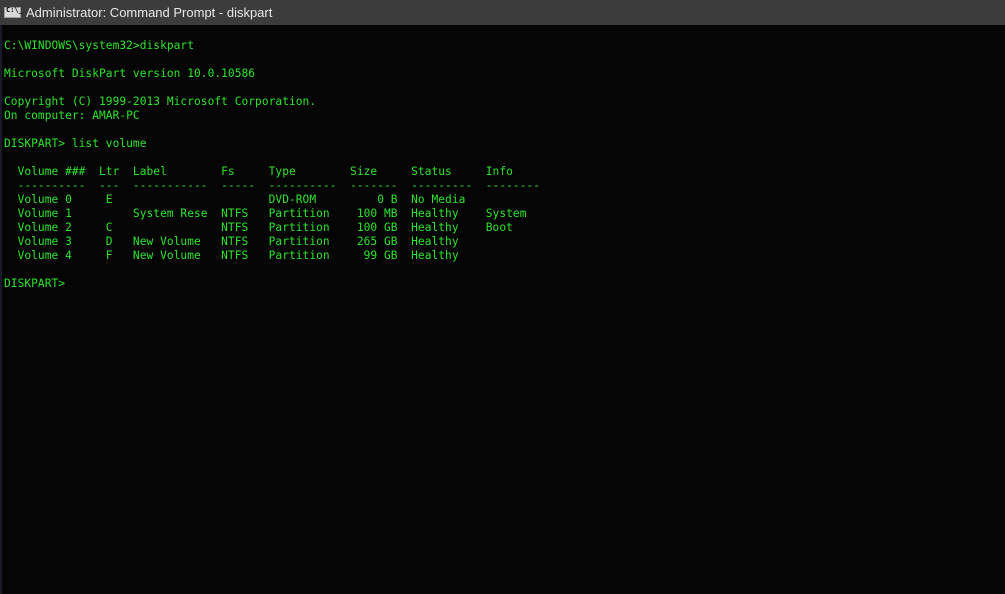 Image resolution: width=1005 pixels, height=594 pixels. Describe the element at coordinates (149, 12) in the screenshot. I see `window-title: Administrator: Command Prompt - diskpart` at that location.